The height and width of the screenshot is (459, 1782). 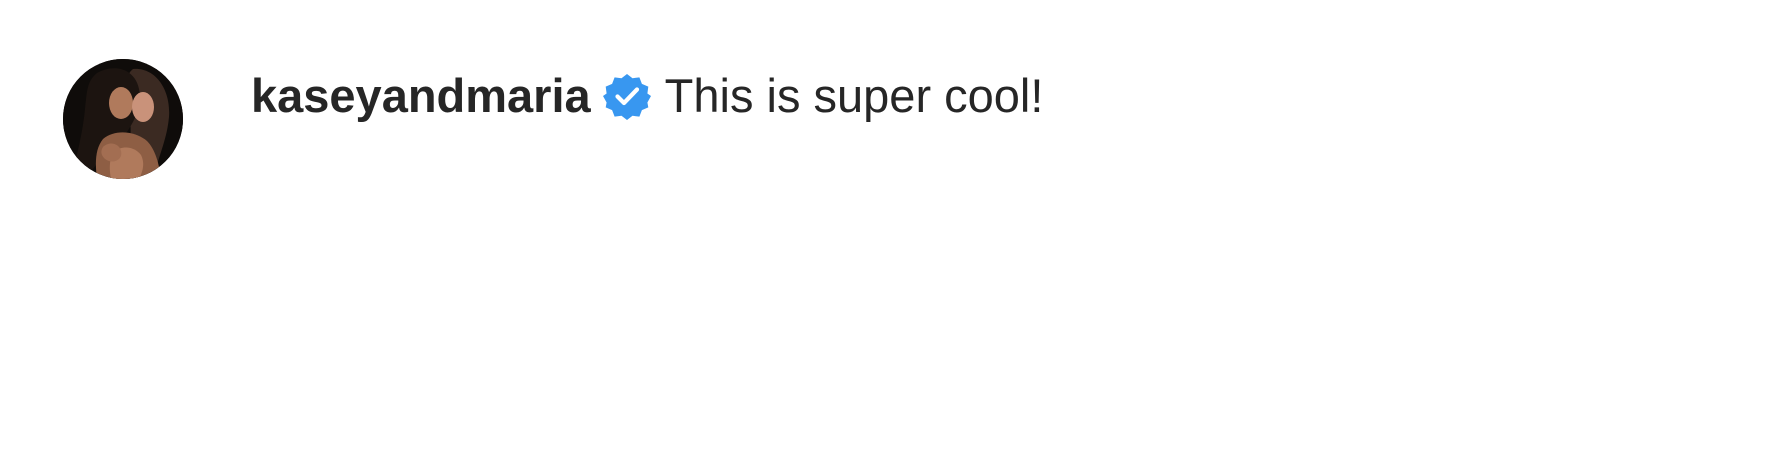 I want to click on avatar, so click(x=123, y=119).